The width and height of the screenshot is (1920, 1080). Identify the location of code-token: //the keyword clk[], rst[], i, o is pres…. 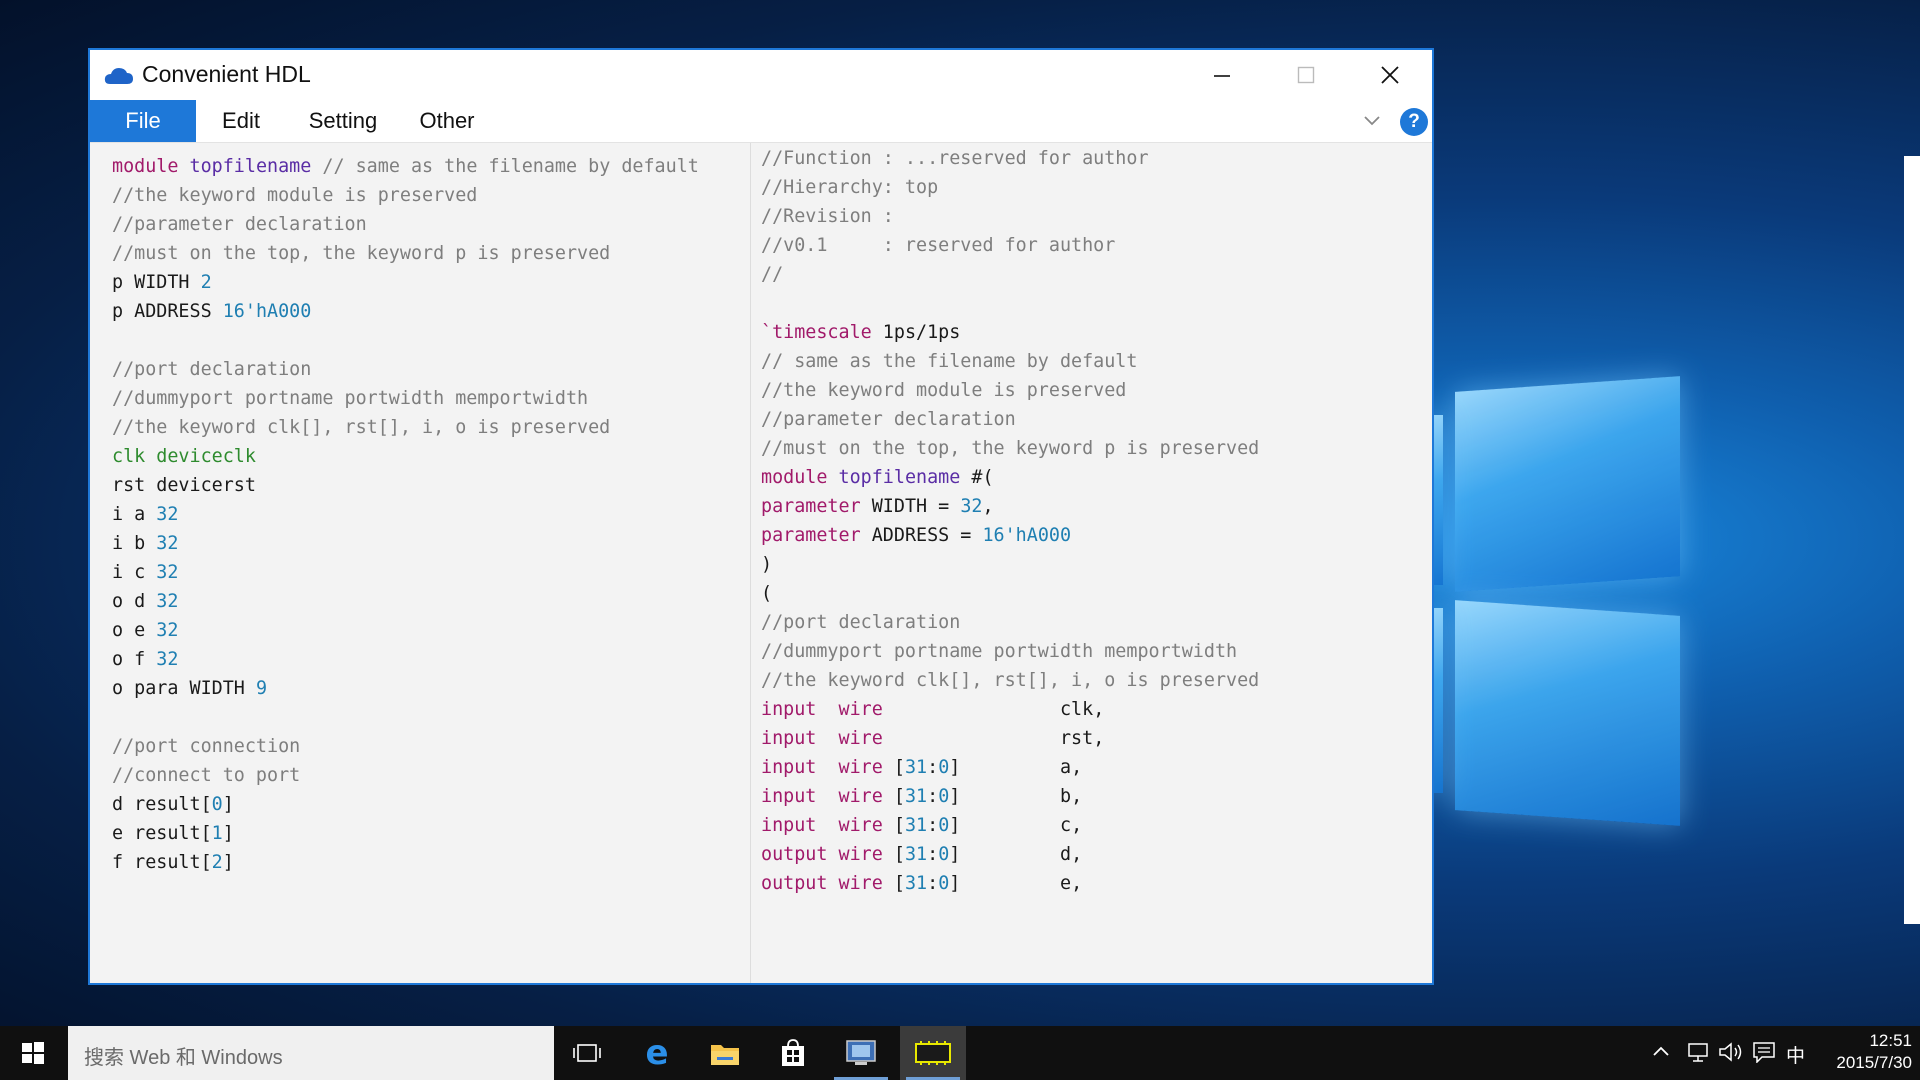
(361, 427).